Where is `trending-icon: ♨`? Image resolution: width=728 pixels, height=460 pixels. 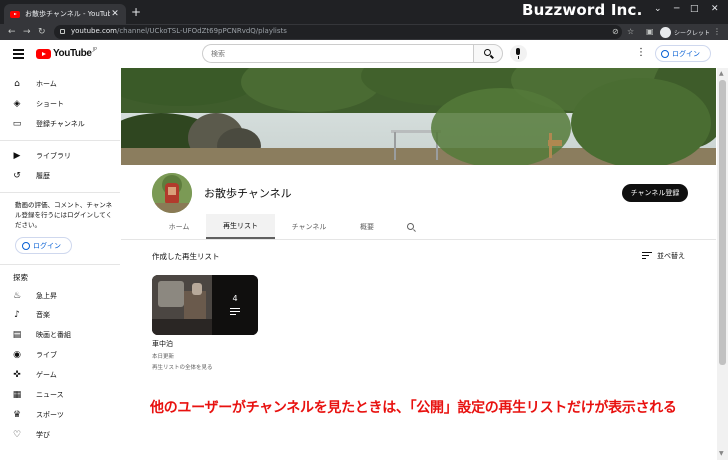
trending-icon: ♨ is located at coordinates (17, 296).